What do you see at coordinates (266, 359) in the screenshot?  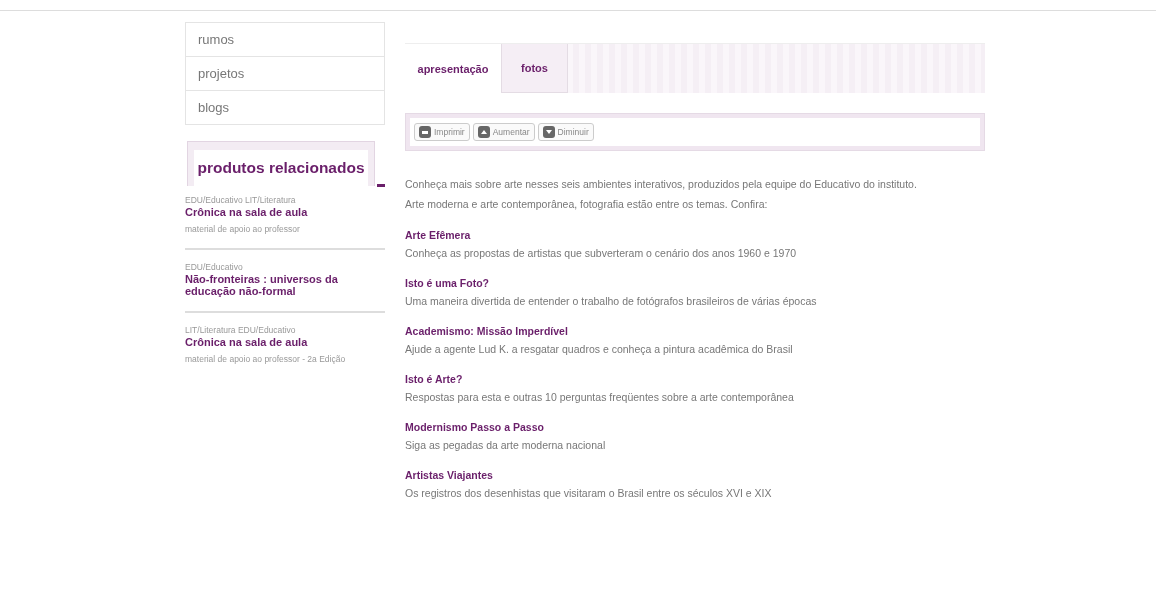 I see `product-subtitle: material de apoio ao professor - 2a Edição` at bounding box center [266, 359].